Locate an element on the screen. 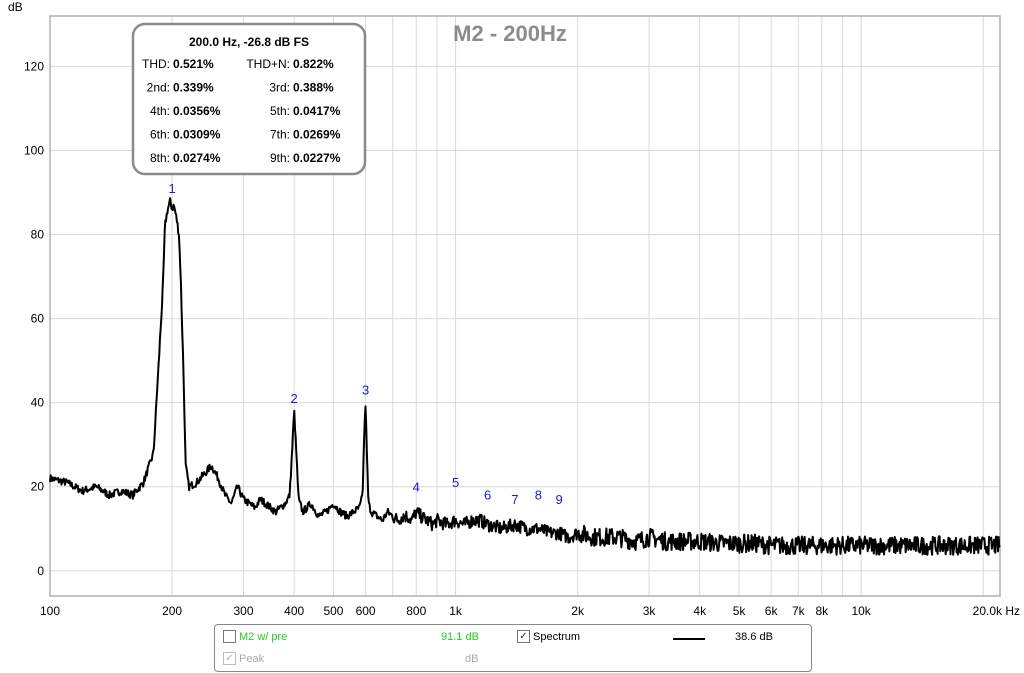 This screenshot has height=673, width=1024. harmonic-marker-6: 6 is located at coordinates (487, 495).